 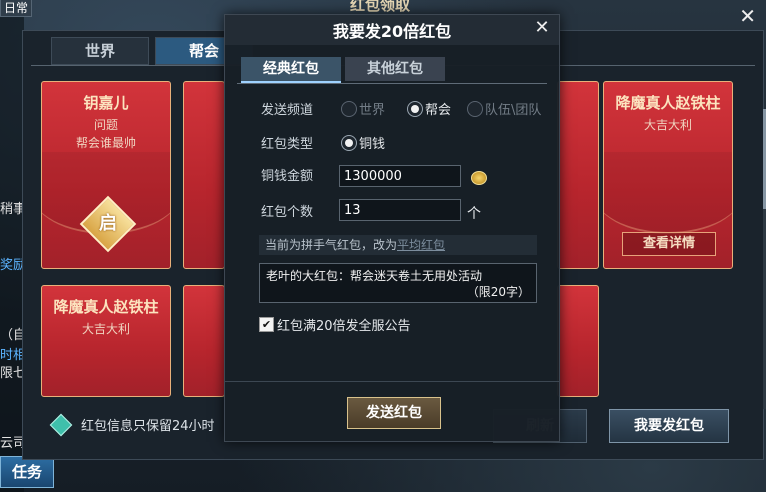 I want to click on copper-coin-icon, so click(x=479, y=178).